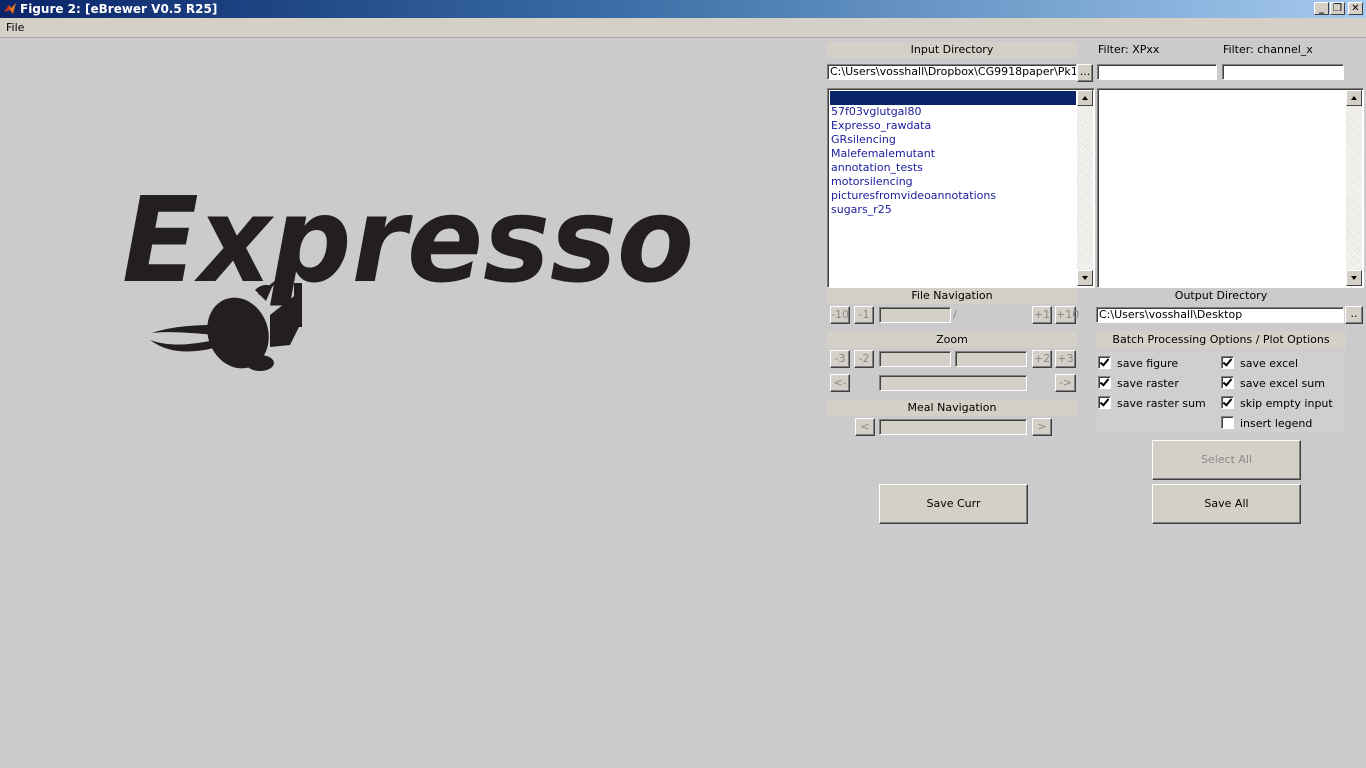 This screenshot has width=1366, height=768. Describe the element at coordinates (1355, 8) in the screenshot. I see `close-button: ✕` at that location.